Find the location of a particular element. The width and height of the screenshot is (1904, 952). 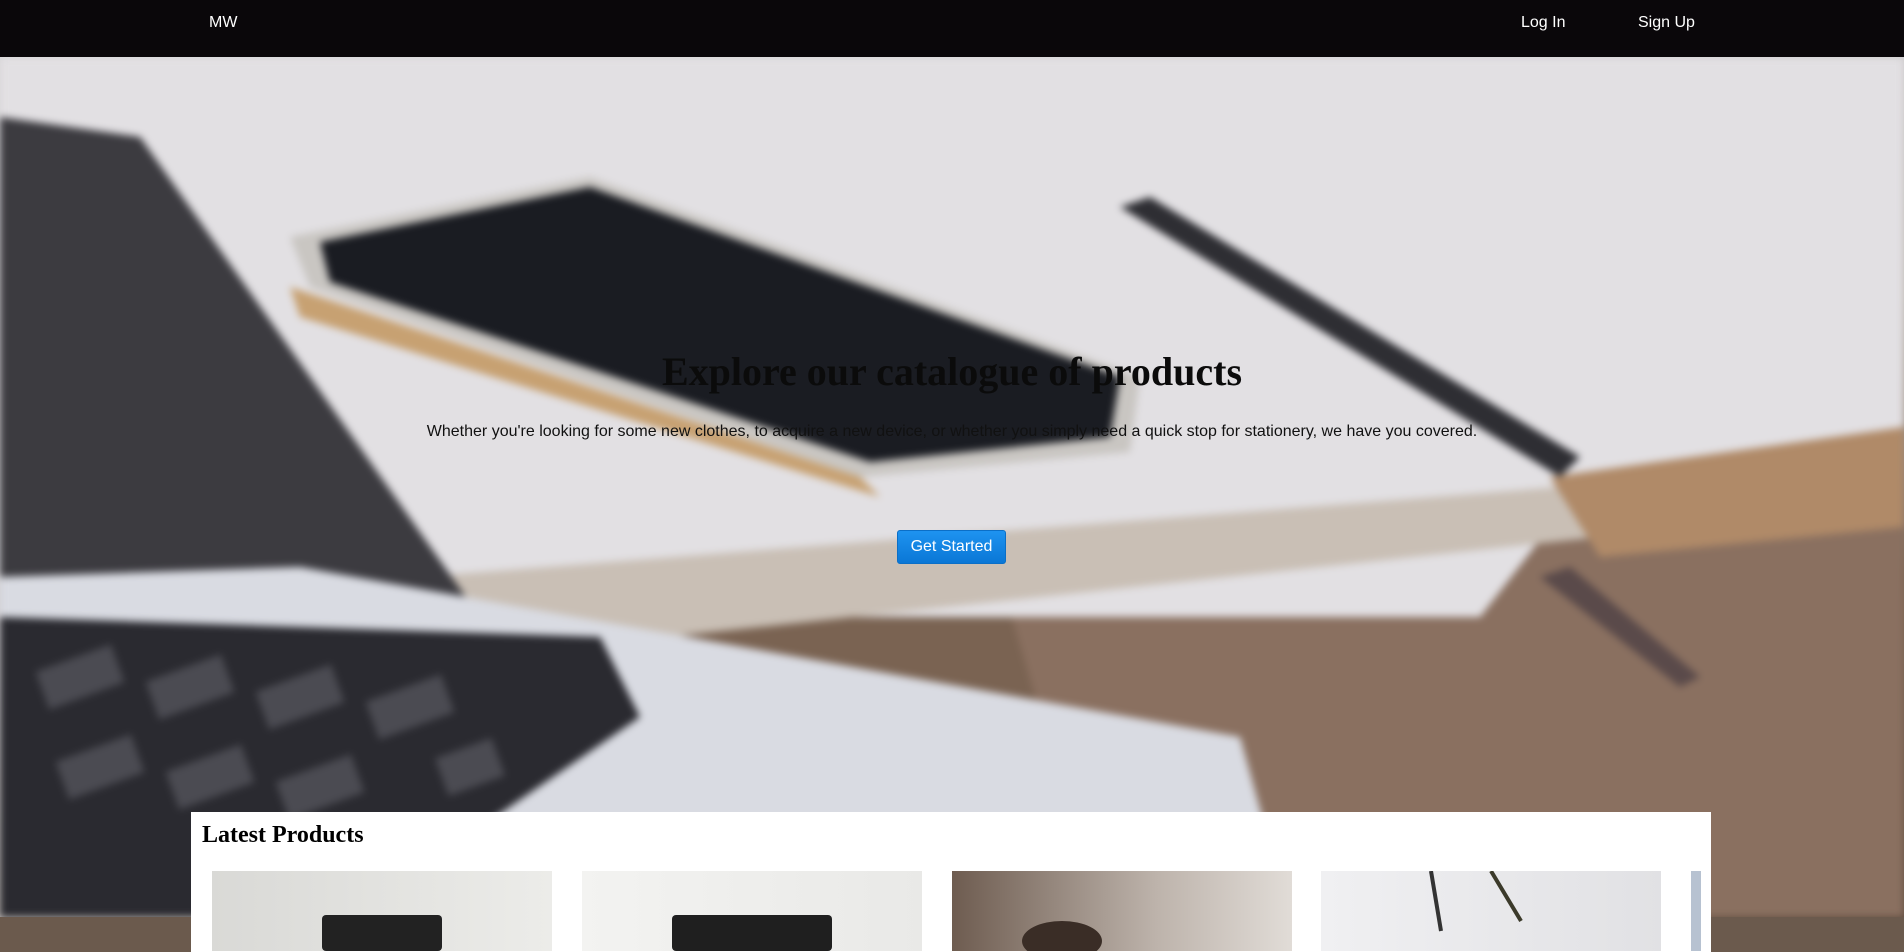

login-link: Log In is located at coordinates (1543, 23).